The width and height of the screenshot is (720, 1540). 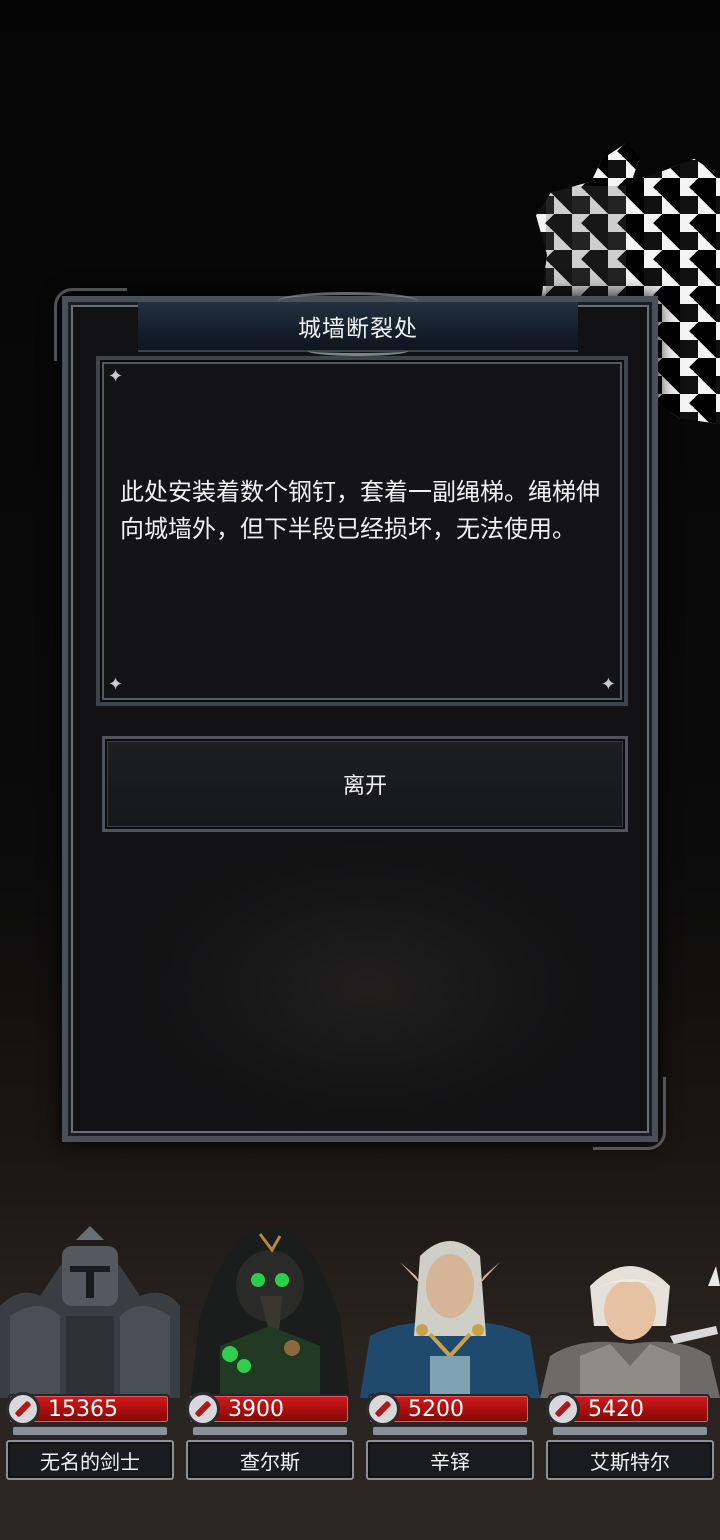 I want to click on member-name-plate: 辛铎, so click(x=450, y=1460).